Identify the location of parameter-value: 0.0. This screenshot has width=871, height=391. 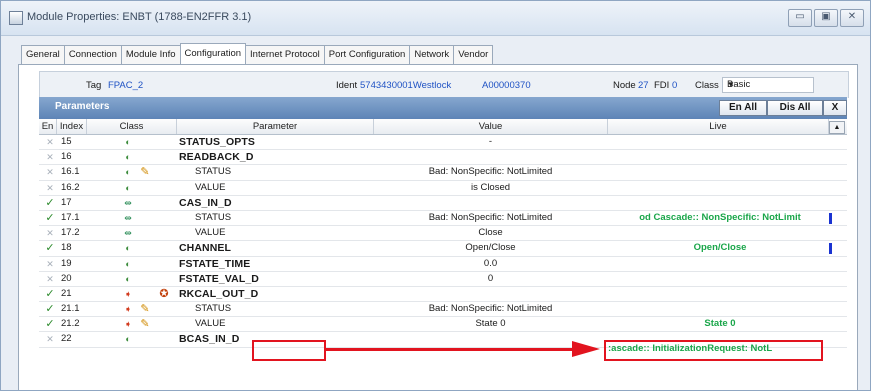
(490, 263).